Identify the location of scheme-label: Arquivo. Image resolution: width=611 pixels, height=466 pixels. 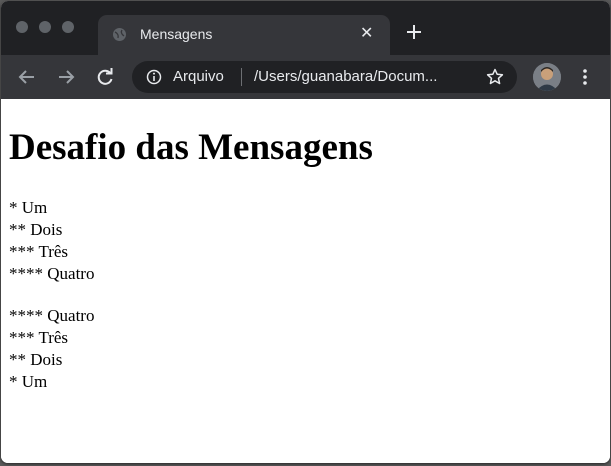
(198, 76).